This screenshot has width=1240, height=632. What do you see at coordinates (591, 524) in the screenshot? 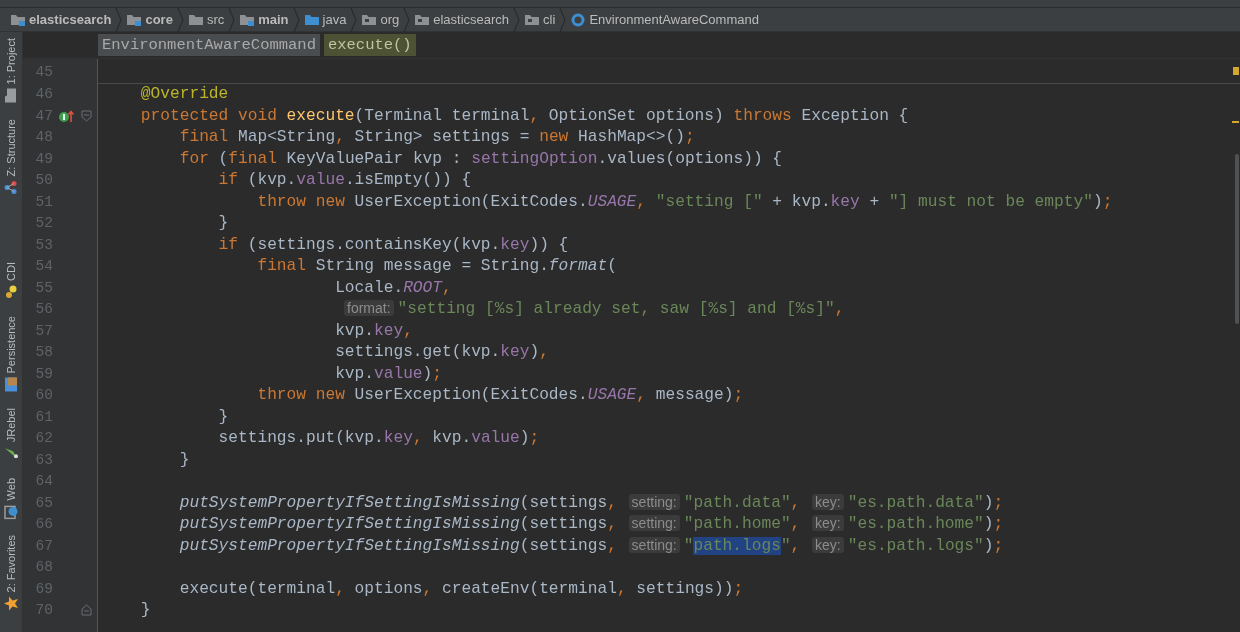
I see `code-line: putSystemPropertyIfSettingIsMissing(settings, setting: "path.home", key: "es.path.home");` at bounding box center [591, 524].